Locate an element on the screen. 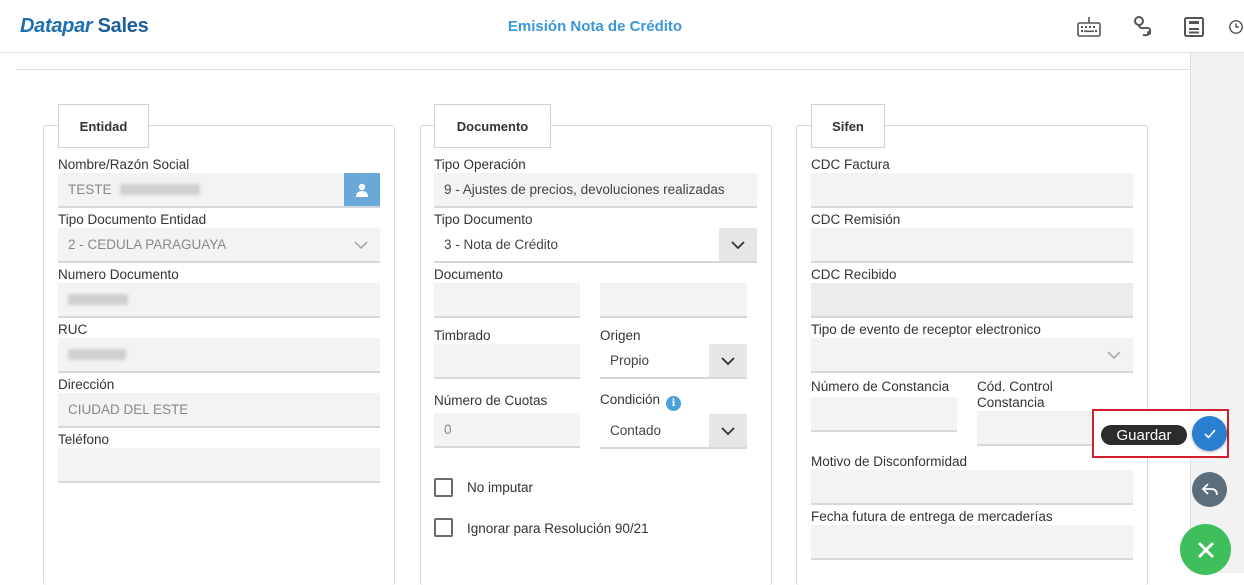  cdc-factura-label: CDC Factura is located at coordinates (850, 164).